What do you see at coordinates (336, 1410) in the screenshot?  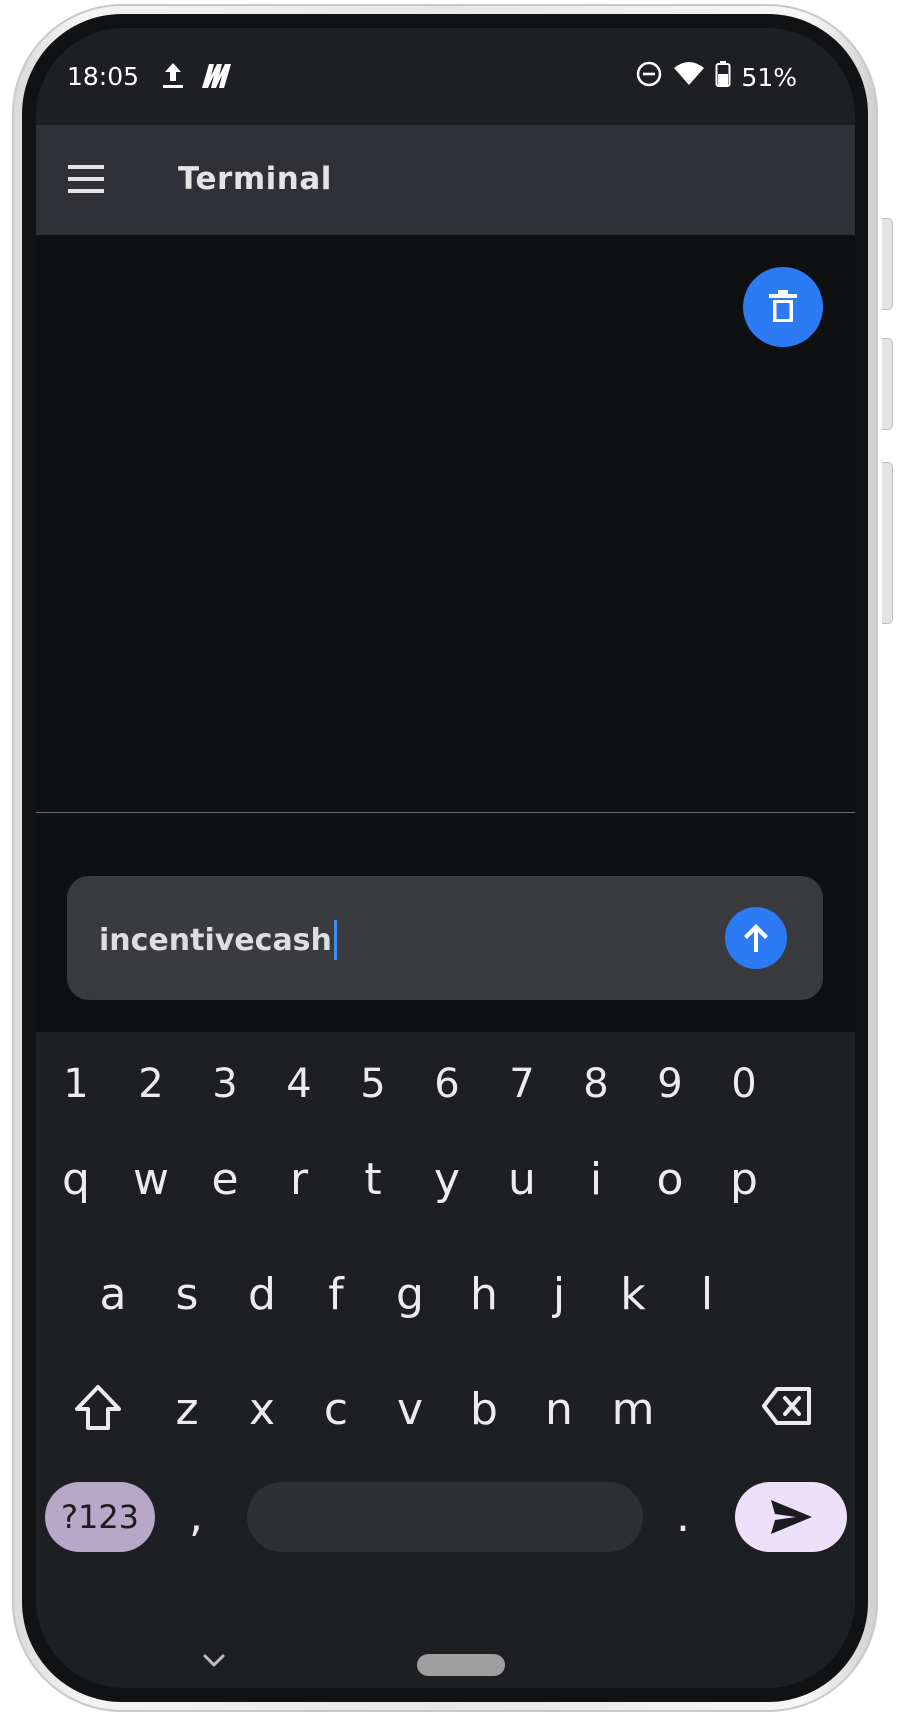 I see `key-c: c` at bounding box center [336, 1410].